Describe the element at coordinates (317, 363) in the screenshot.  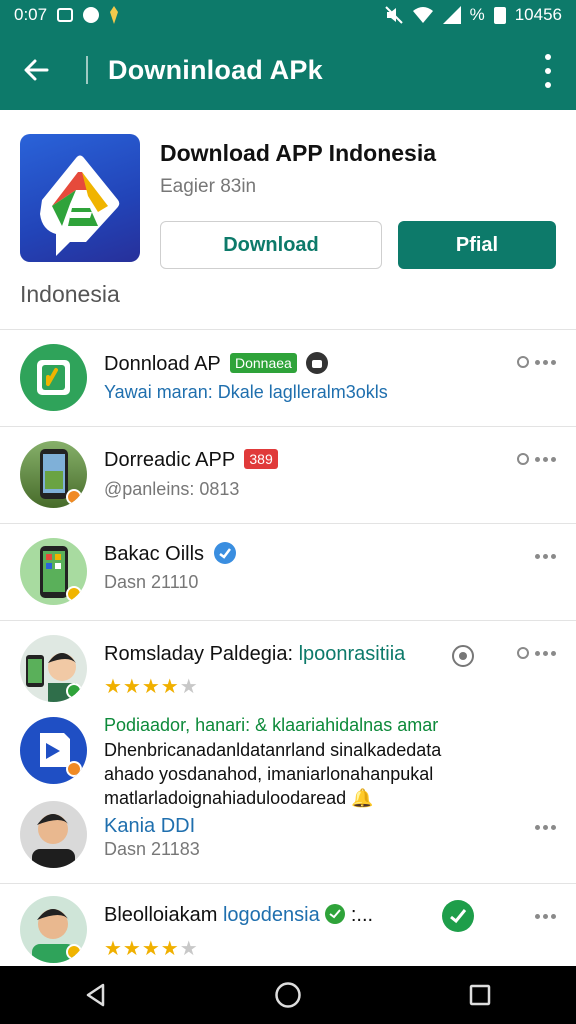
I see `android-icon` at that location.